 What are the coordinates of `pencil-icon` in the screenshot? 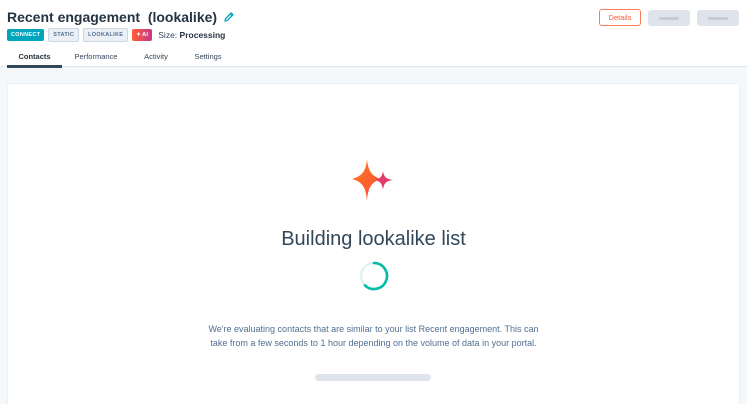 It's located at (229, 17).